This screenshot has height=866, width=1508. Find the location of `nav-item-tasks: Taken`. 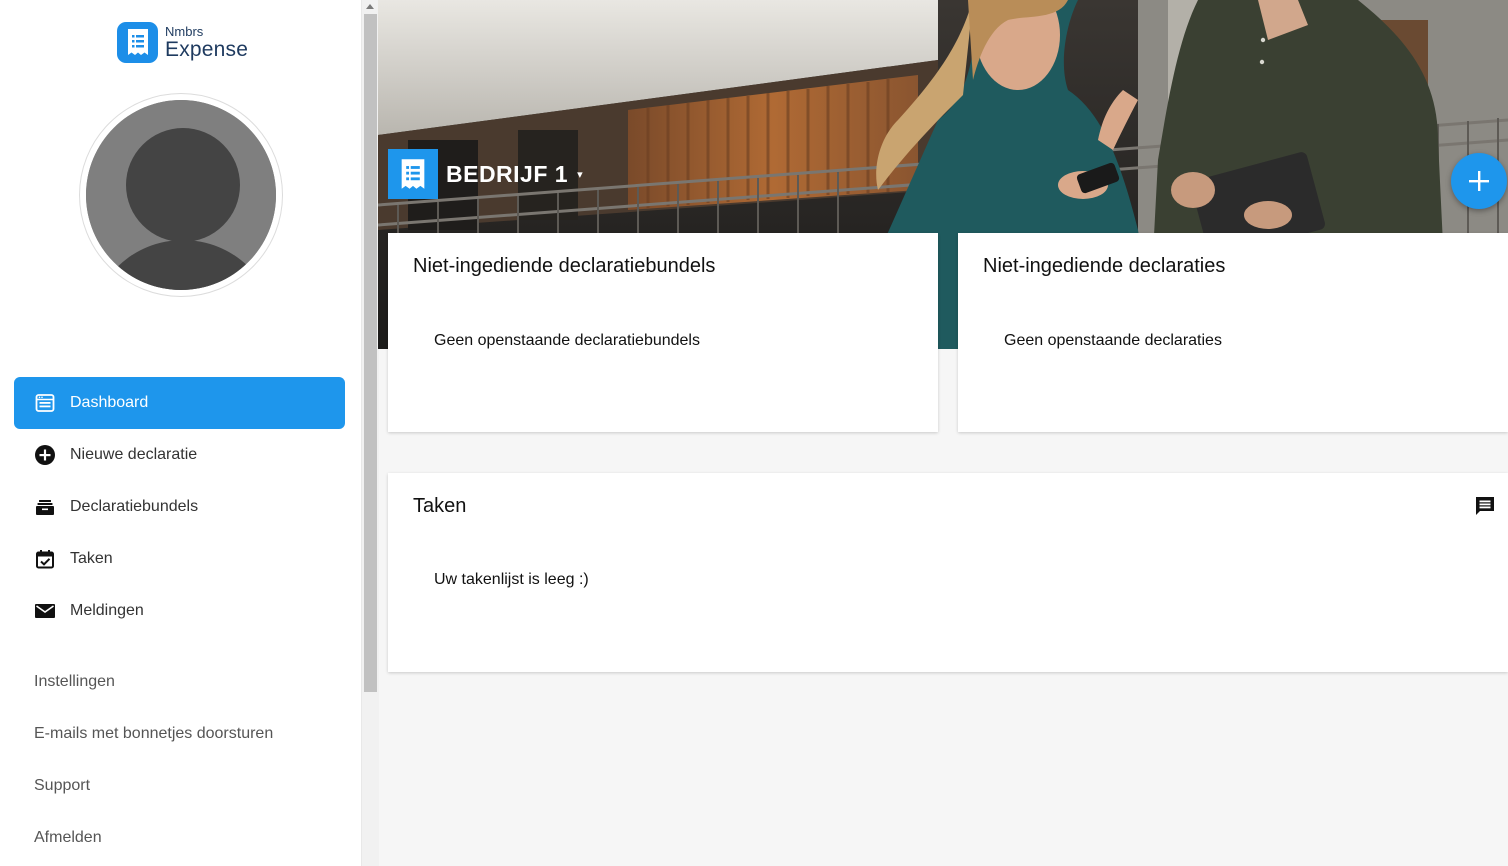

nav-item-tasks: Taken is located at coordinates (179, 559).